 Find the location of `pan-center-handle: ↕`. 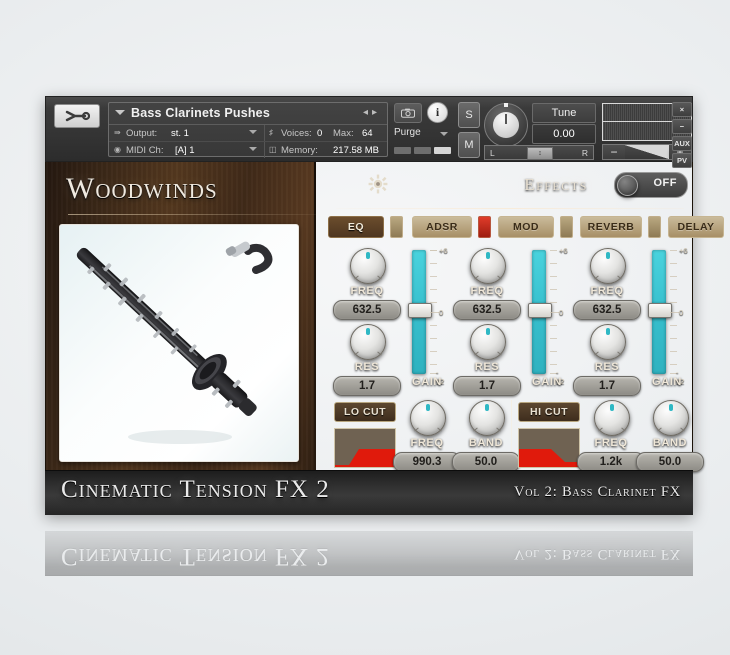

pan-center-handle: ↕ is located at coordinates (540, 153).